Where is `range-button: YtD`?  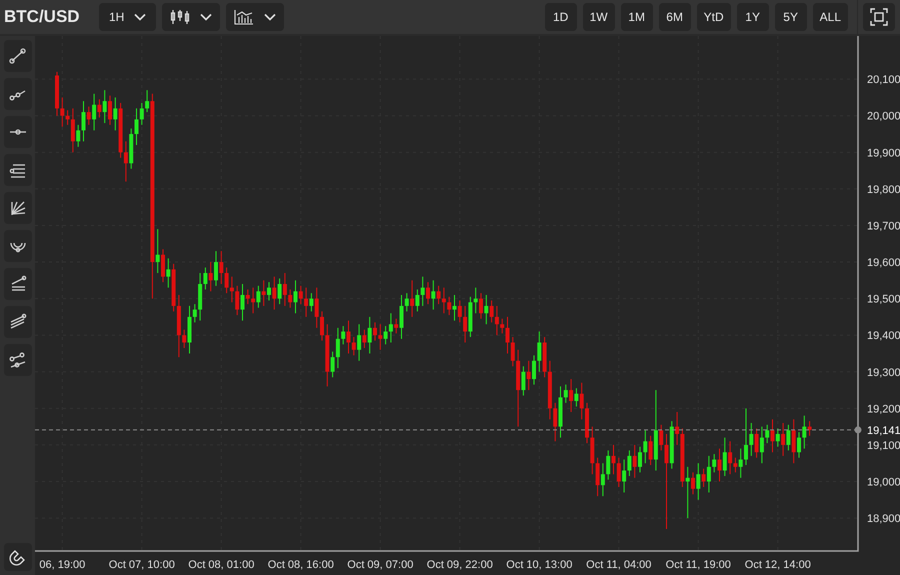
range-button: YtD is located at coordinates (713, 17).